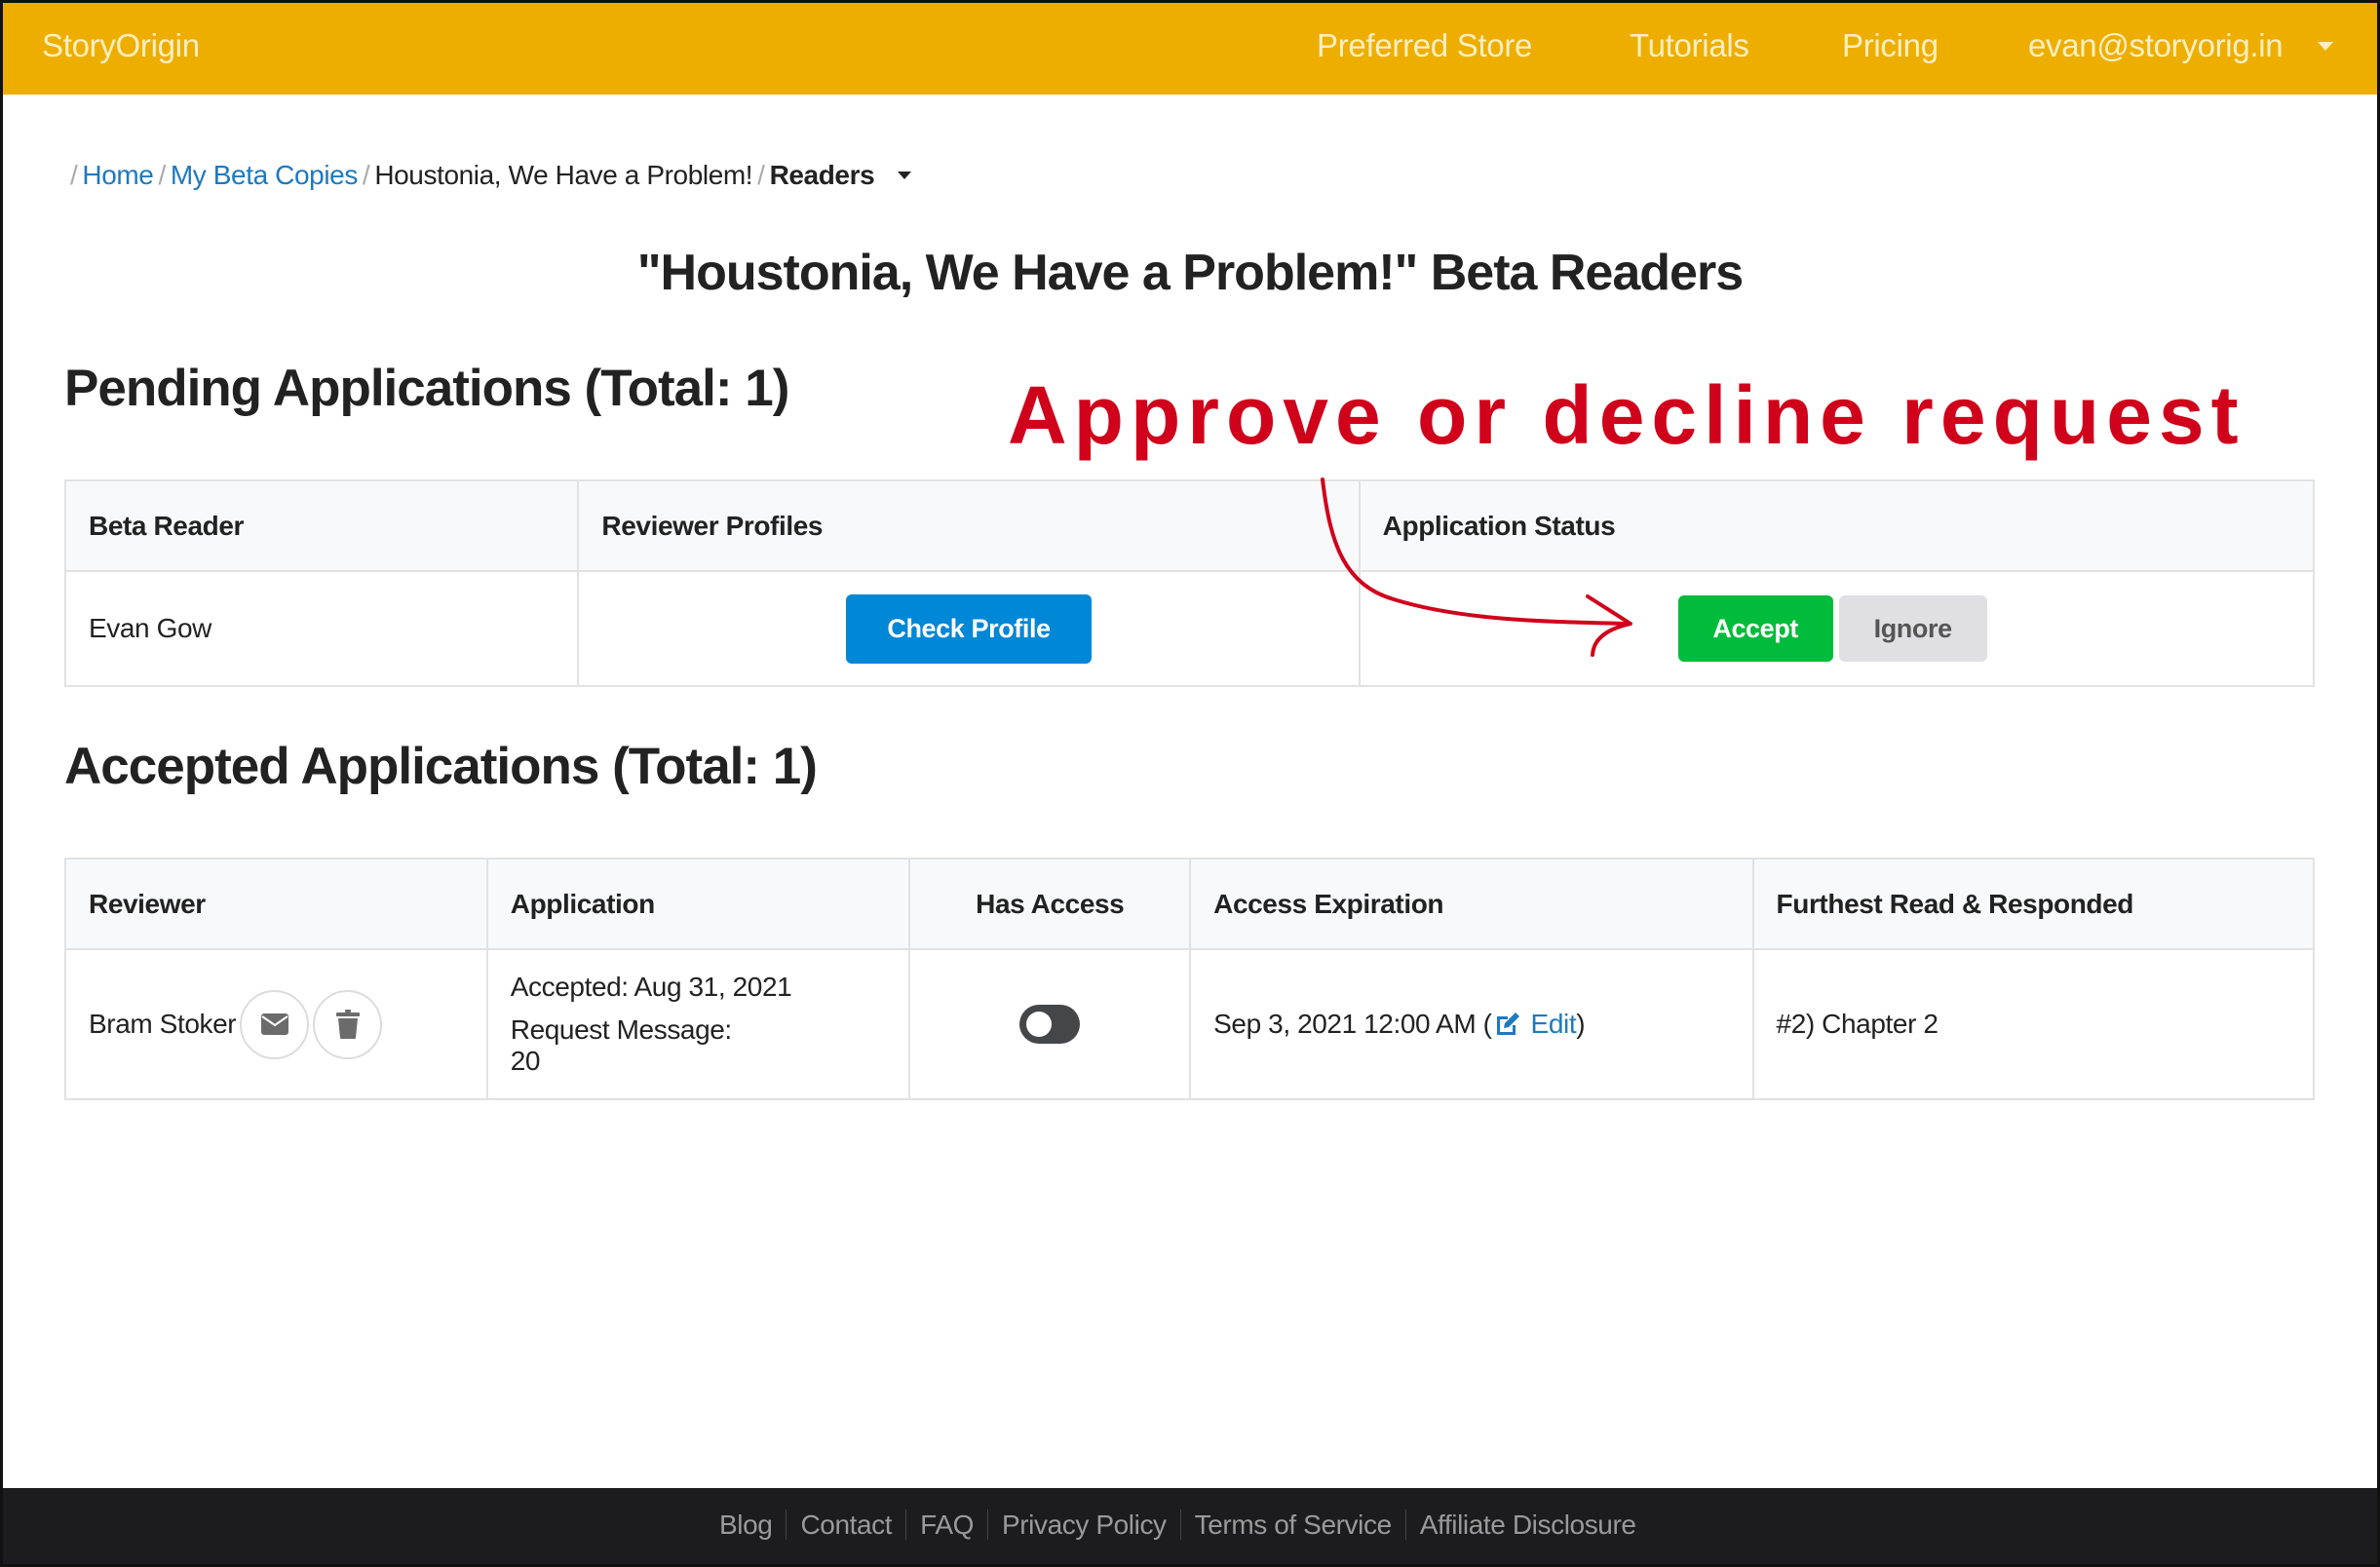 Image resolution: width=2380 pixels, height=1567 pixels. What do you see at coordinates (1527, 1525) in the screenshot?
I see `footer-link-affiliate-disclosure: Affiliate Disclosure` at bounding box center [1527, 1525].